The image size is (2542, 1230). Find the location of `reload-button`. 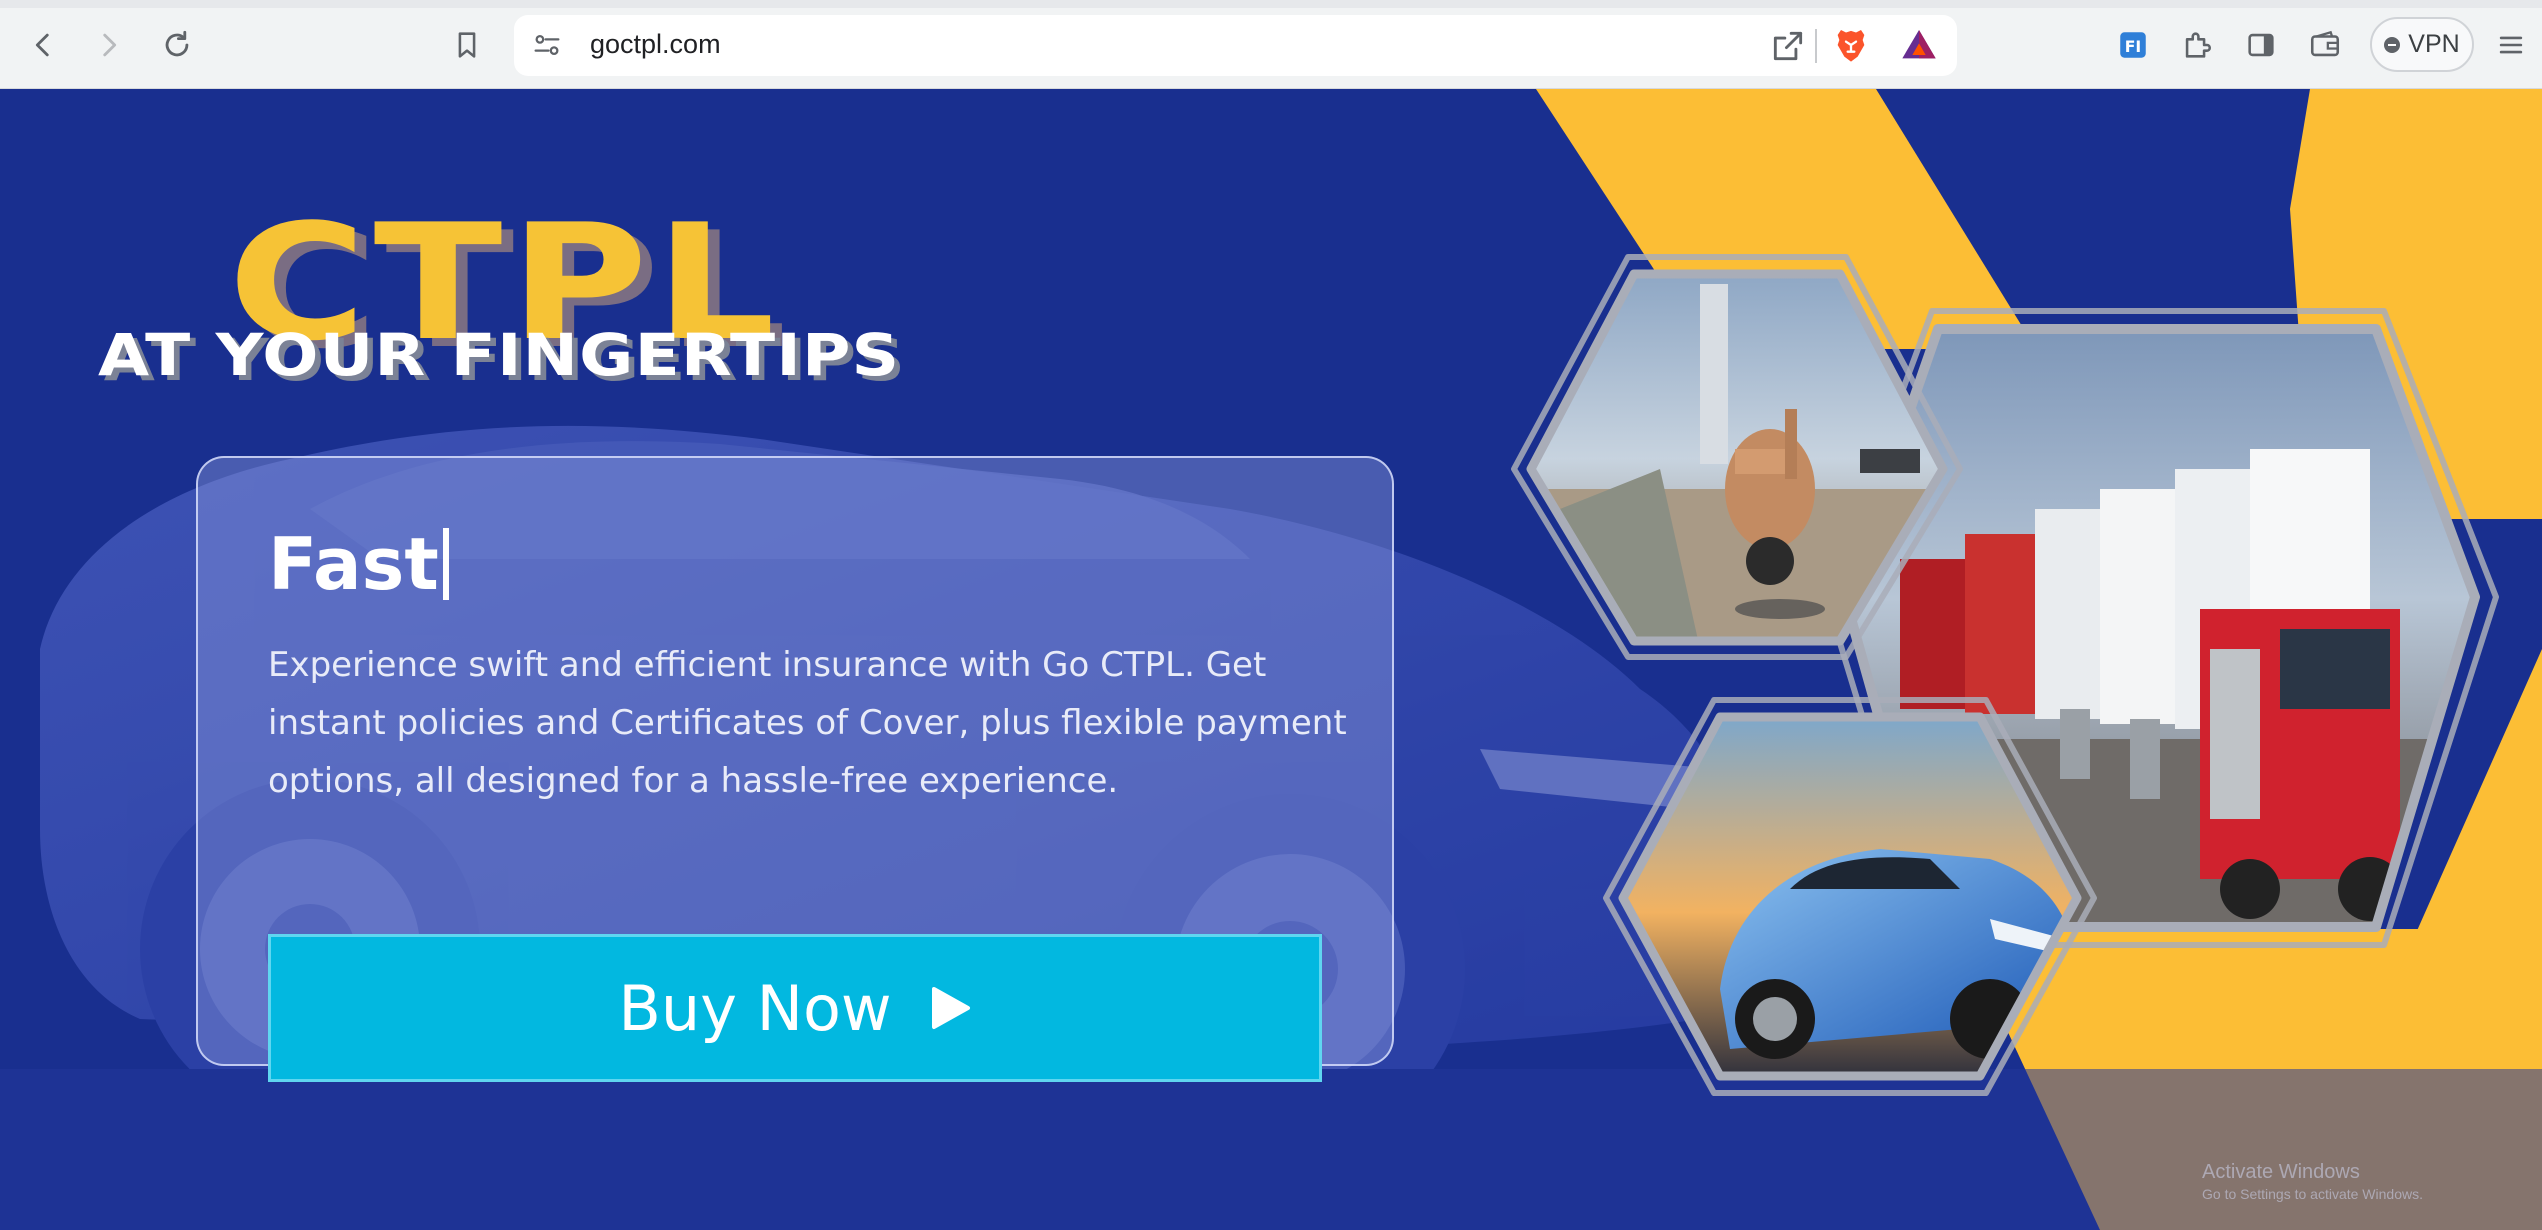

reload-button is located at coordinates (177, 45).